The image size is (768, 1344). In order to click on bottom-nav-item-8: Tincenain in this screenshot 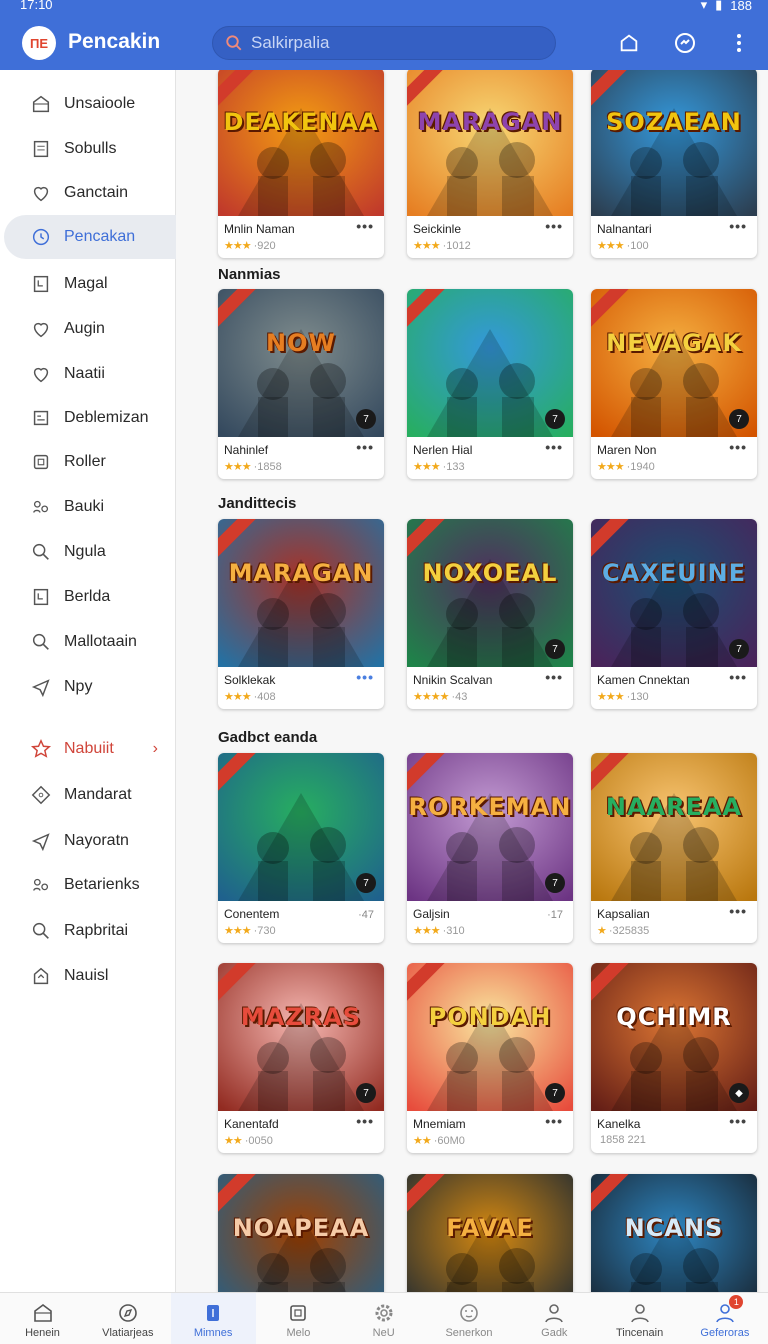, I will do `click(639, 1318)`.